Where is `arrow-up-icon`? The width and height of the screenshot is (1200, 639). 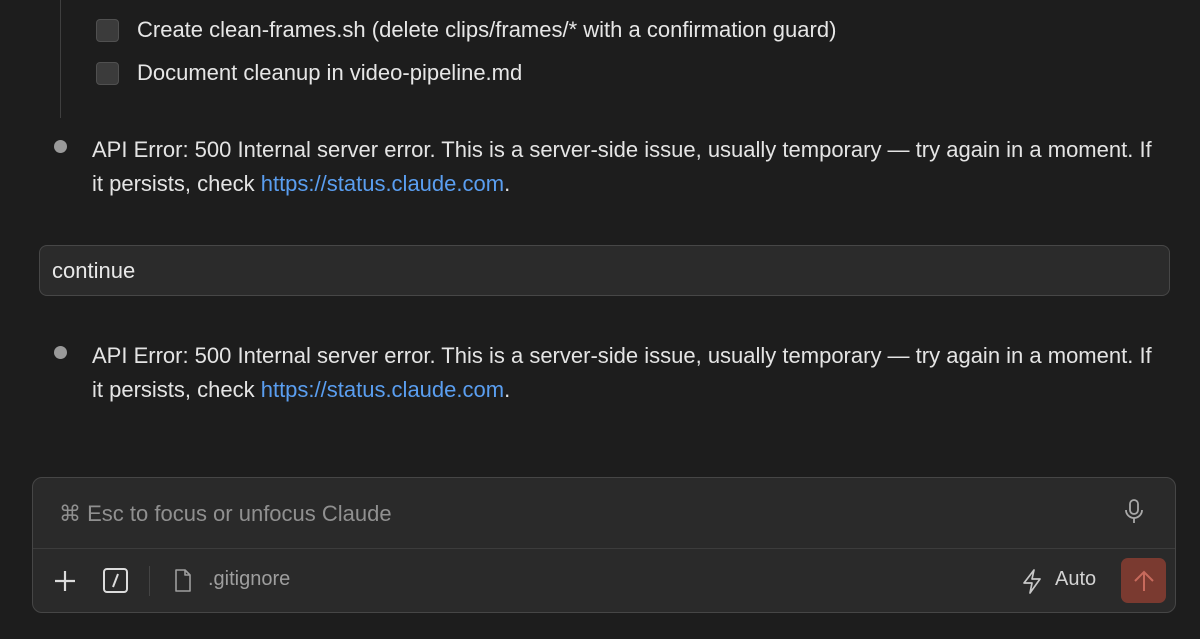
arrow-up-icon is located at coordinates (1143, 580).